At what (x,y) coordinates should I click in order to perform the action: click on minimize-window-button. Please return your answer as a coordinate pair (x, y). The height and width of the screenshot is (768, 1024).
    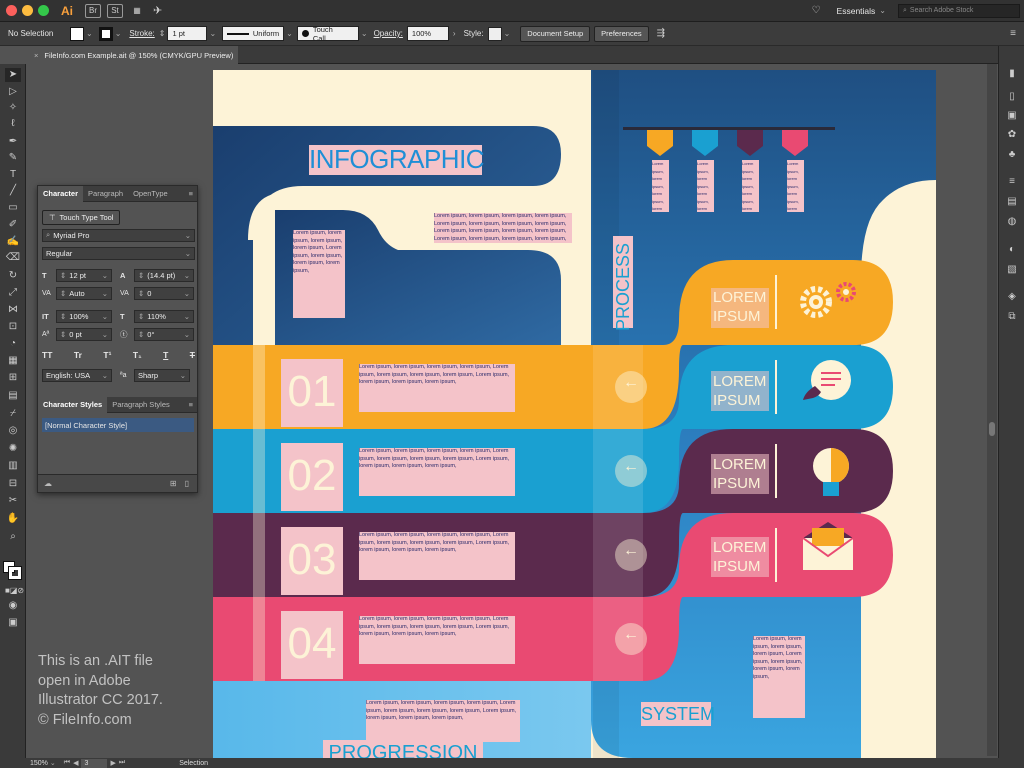
    Looking at the image, I should click on (27, 10).